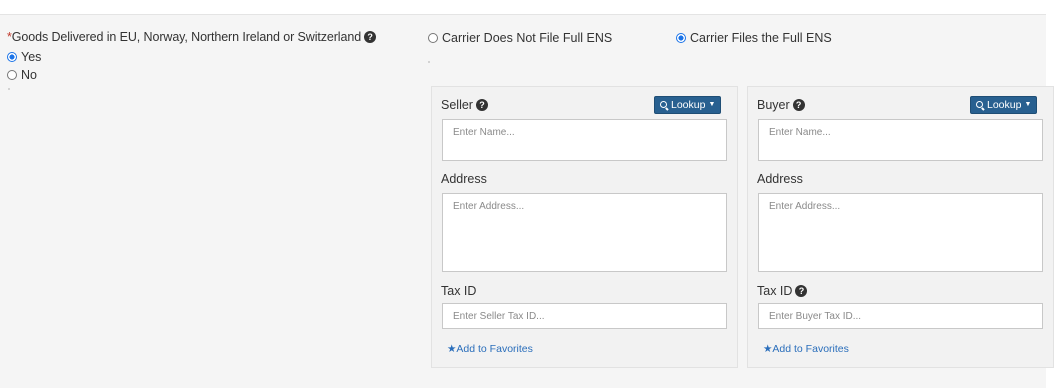 Image resolution: width=1056 pixels, height=388 pixels. I want to click on radio-button-no, so click(12, 75).